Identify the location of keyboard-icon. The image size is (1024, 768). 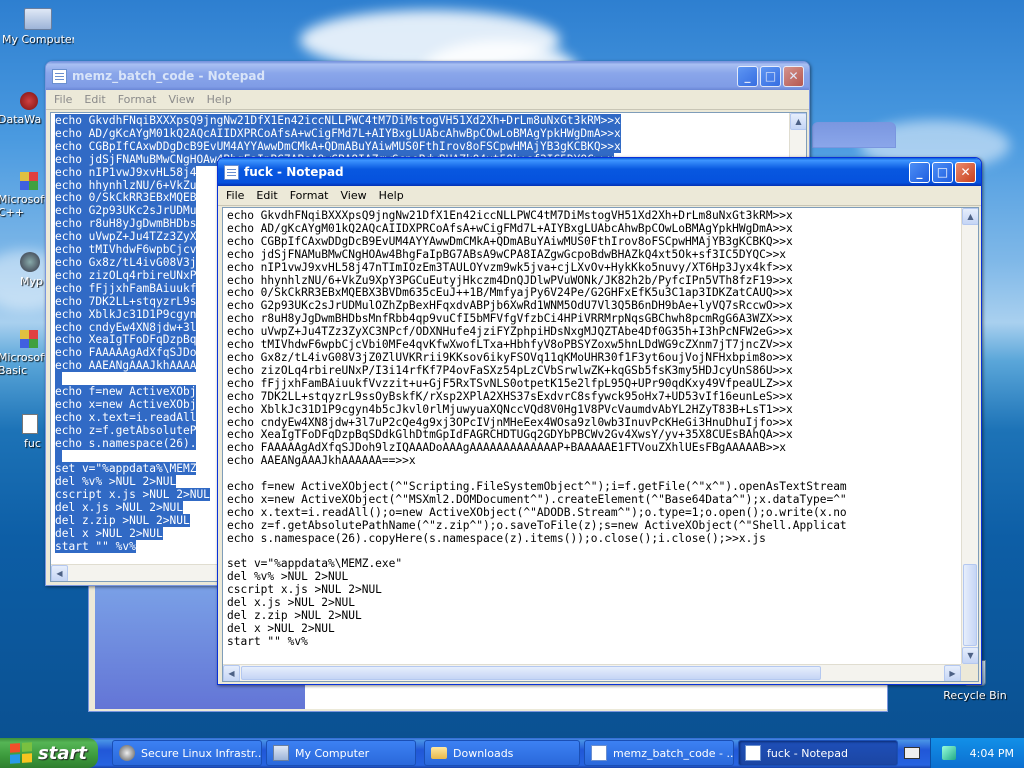
(912, 753).